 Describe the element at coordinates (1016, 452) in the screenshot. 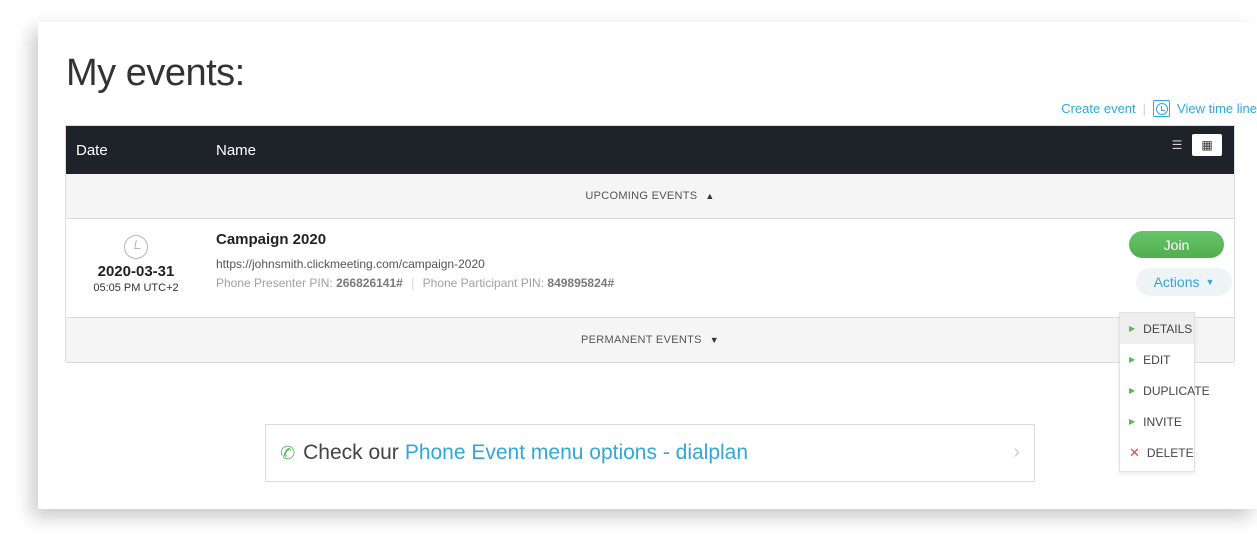

I see `chevron-right-icon: ›` at that location.